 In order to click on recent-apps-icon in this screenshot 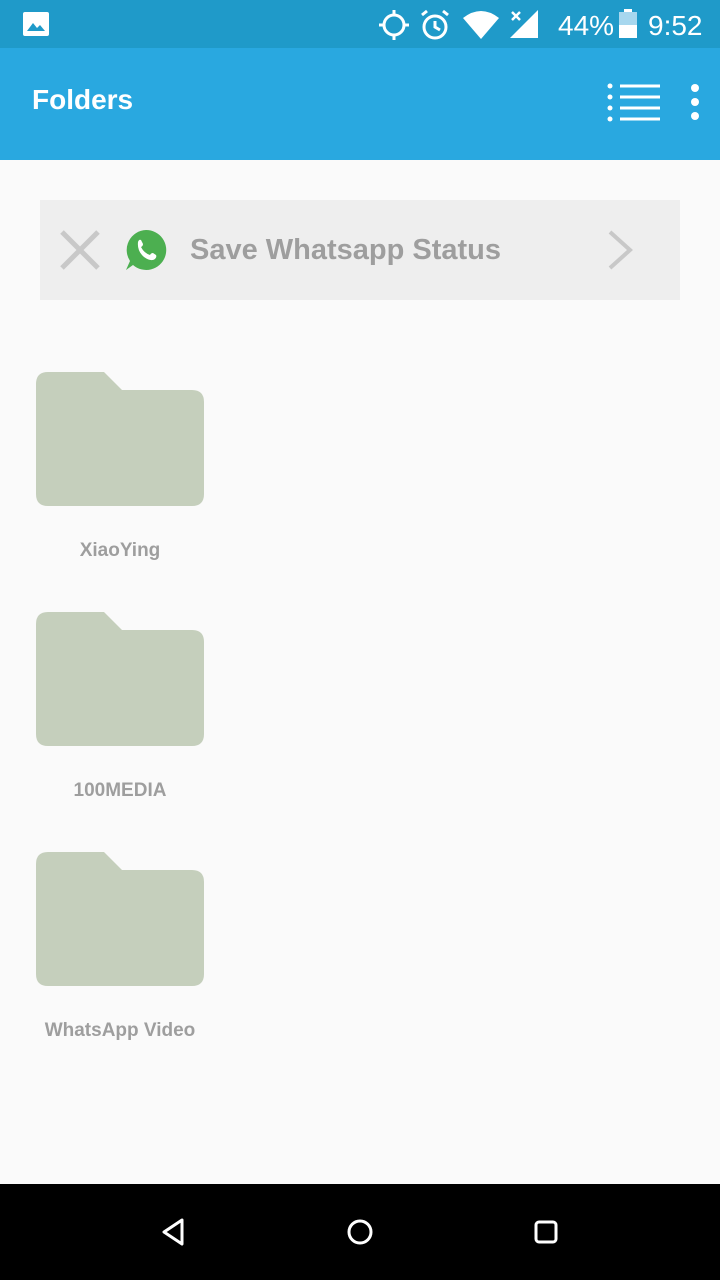, I will do `click(546, 1232)`.